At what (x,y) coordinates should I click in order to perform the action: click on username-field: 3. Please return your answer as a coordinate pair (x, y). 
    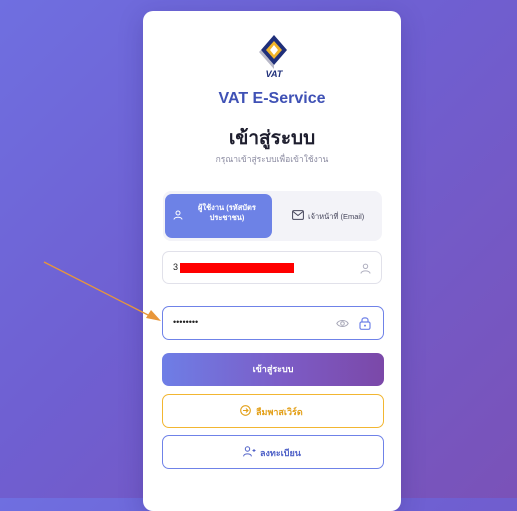
    Looking at the image, I should click on (272, 267).